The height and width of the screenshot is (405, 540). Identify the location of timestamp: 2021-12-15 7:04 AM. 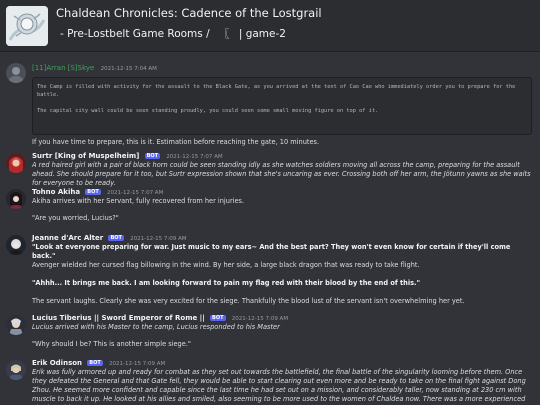
(128, 69).